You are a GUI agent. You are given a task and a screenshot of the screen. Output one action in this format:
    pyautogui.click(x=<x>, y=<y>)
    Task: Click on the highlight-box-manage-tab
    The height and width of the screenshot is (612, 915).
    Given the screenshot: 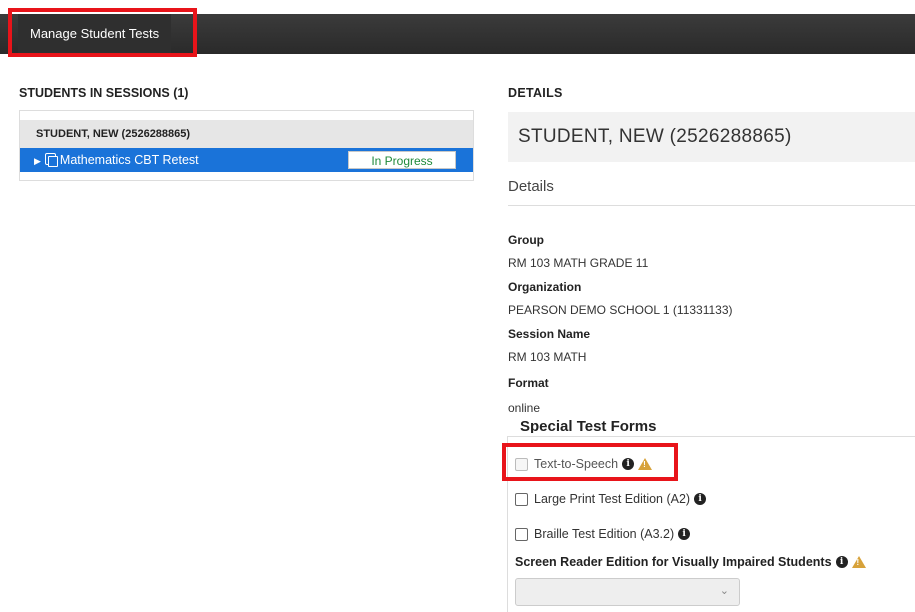 What is the action you would take?
    pyautogui.click(x=102, y=32)
    